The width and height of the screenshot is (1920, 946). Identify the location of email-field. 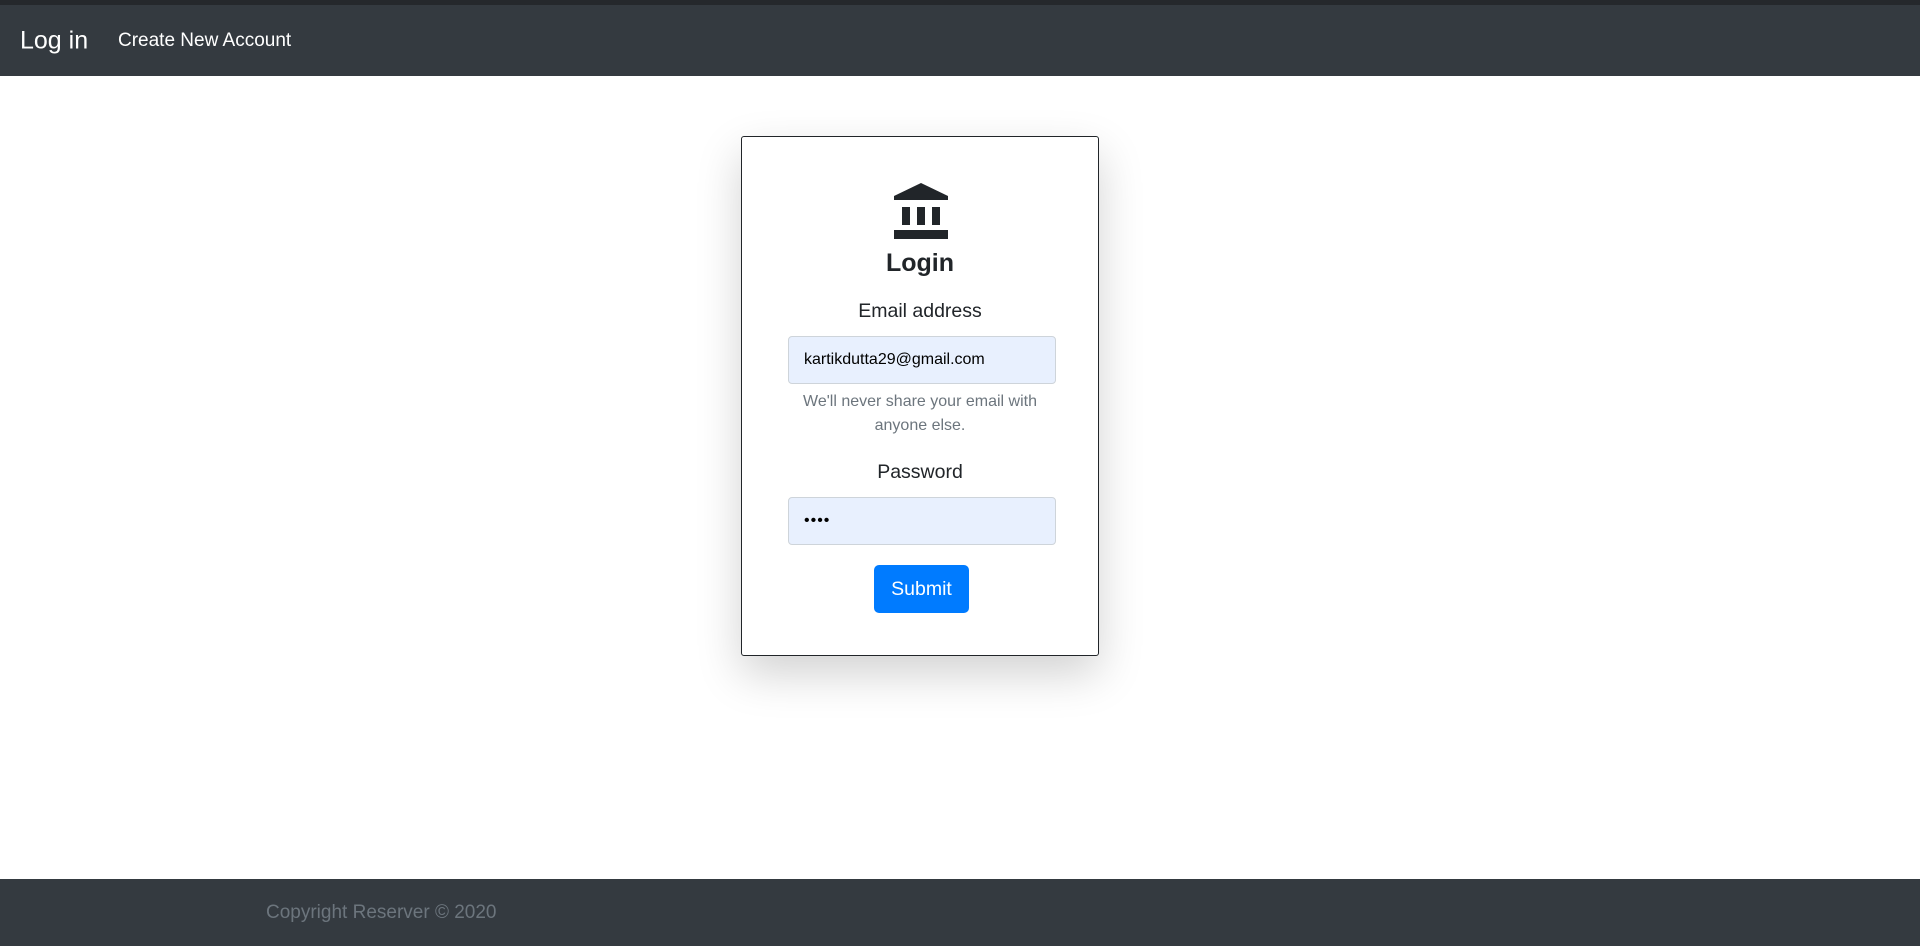
(922, 360).